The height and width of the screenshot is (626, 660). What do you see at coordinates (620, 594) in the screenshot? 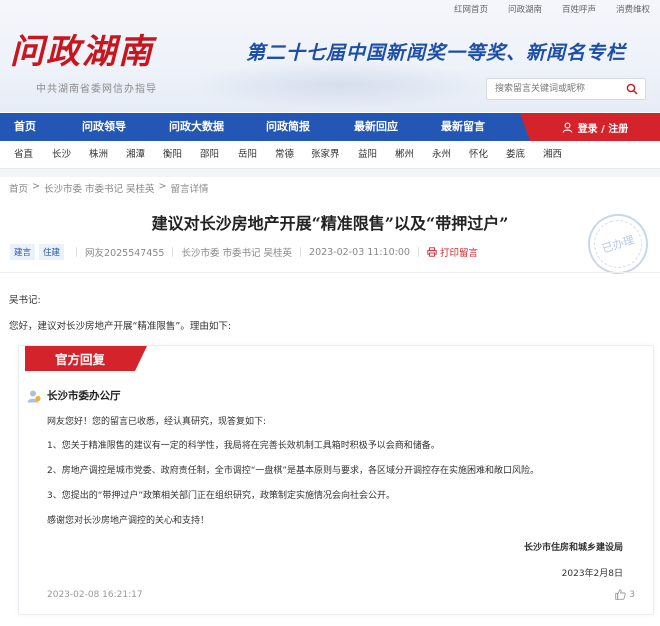
I see `thumbs-up-icon` at bounding box center [620, 594].